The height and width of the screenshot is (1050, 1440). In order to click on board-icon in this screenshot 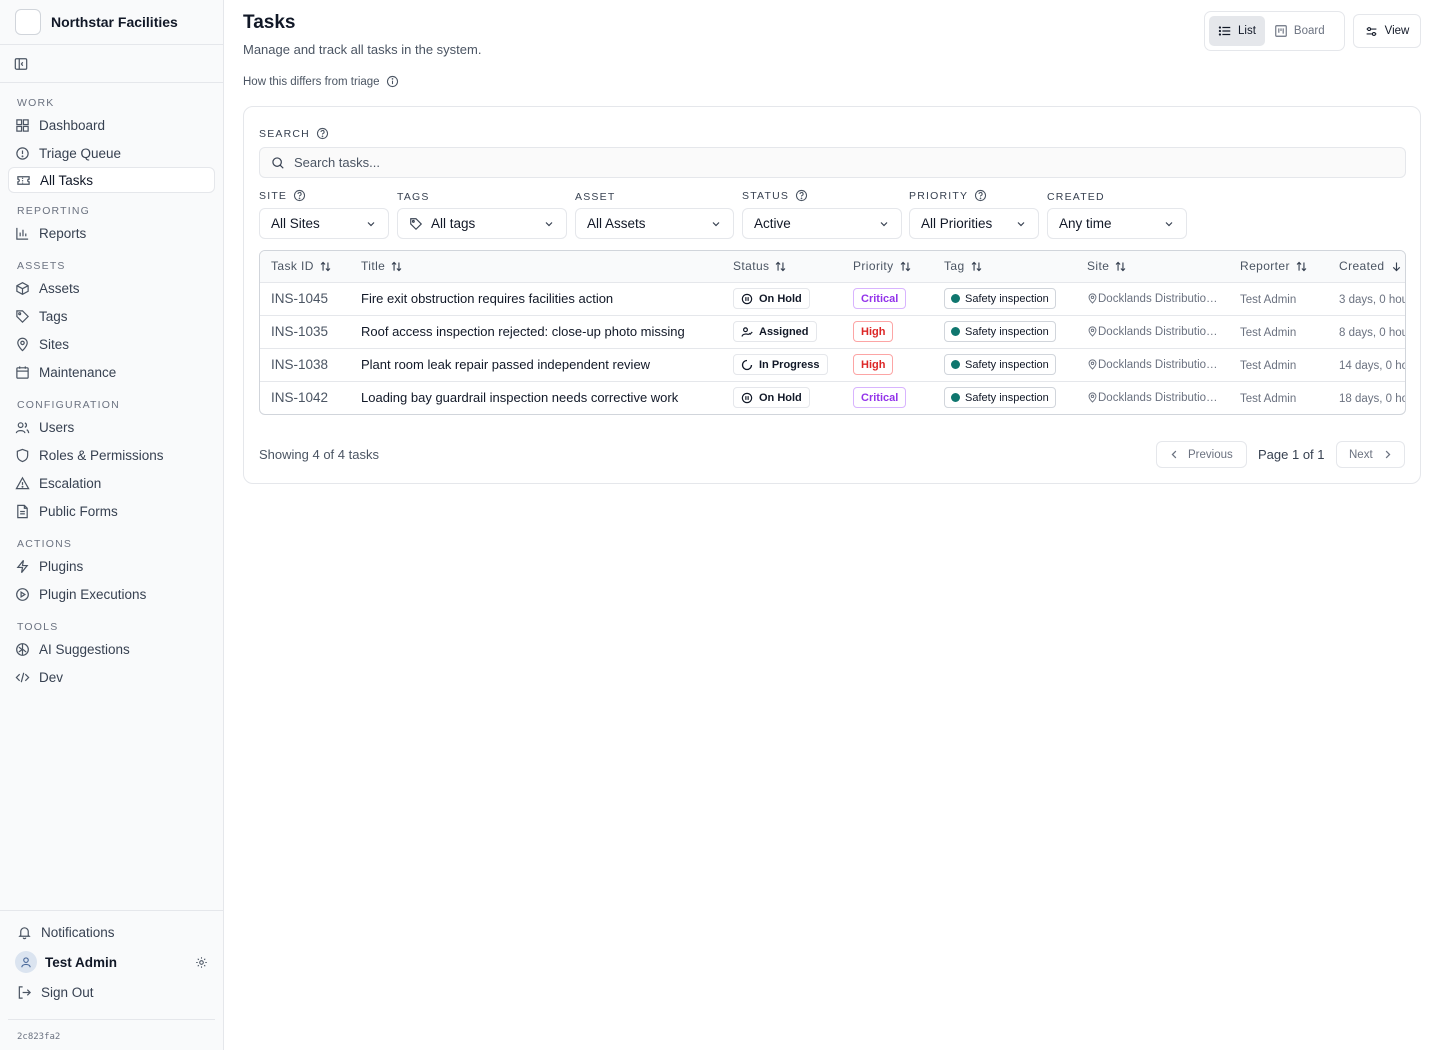, I will do `click(1284, 31)`.